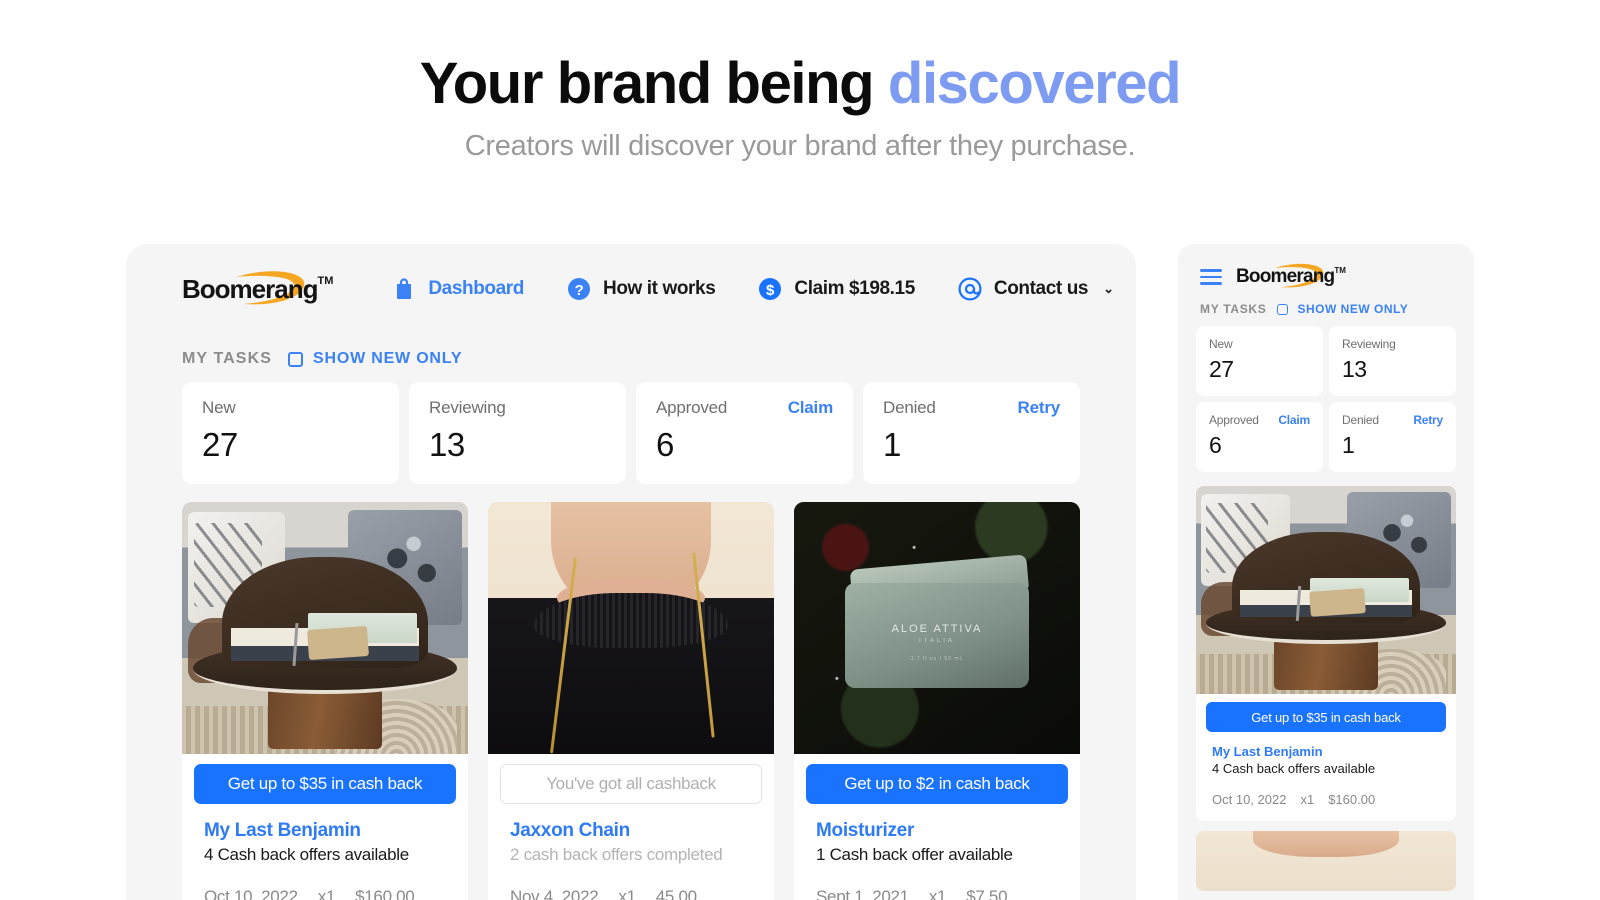 The image size is (1600, 900). Describe the element at coordinates (631, 882) in the screenshot. I see `product-meta: Nov 4, 2022 x1 45.00` at that location.